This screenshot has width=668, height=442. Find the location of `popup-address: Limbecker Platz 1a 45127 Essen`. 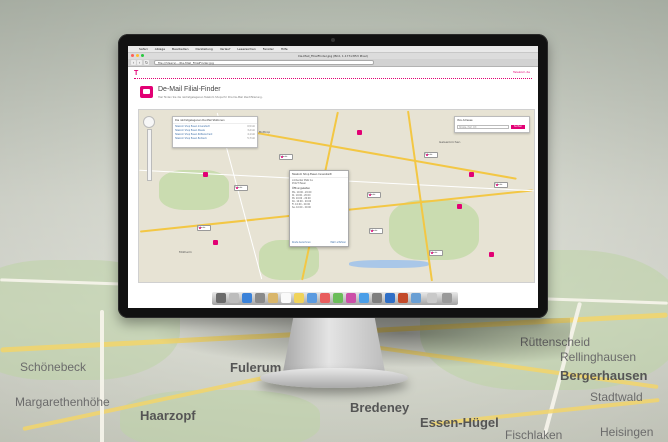

popup-address: Limbecker Platz 1a 45127 Essen is located at coordinates (302, 182).